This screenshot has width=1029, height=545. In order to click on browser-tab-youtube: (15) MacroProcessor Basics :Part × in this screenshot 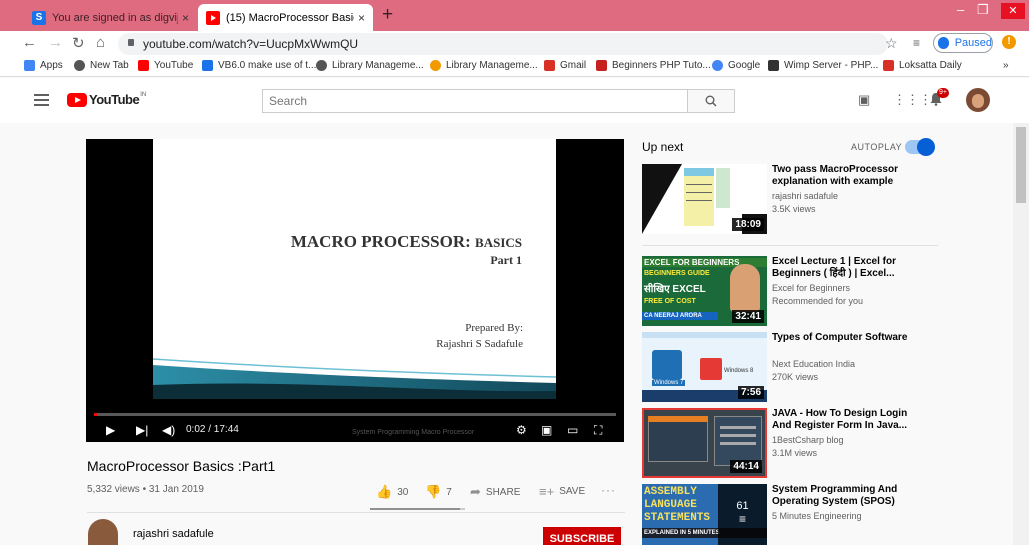, I will do `click(285, 17)`.